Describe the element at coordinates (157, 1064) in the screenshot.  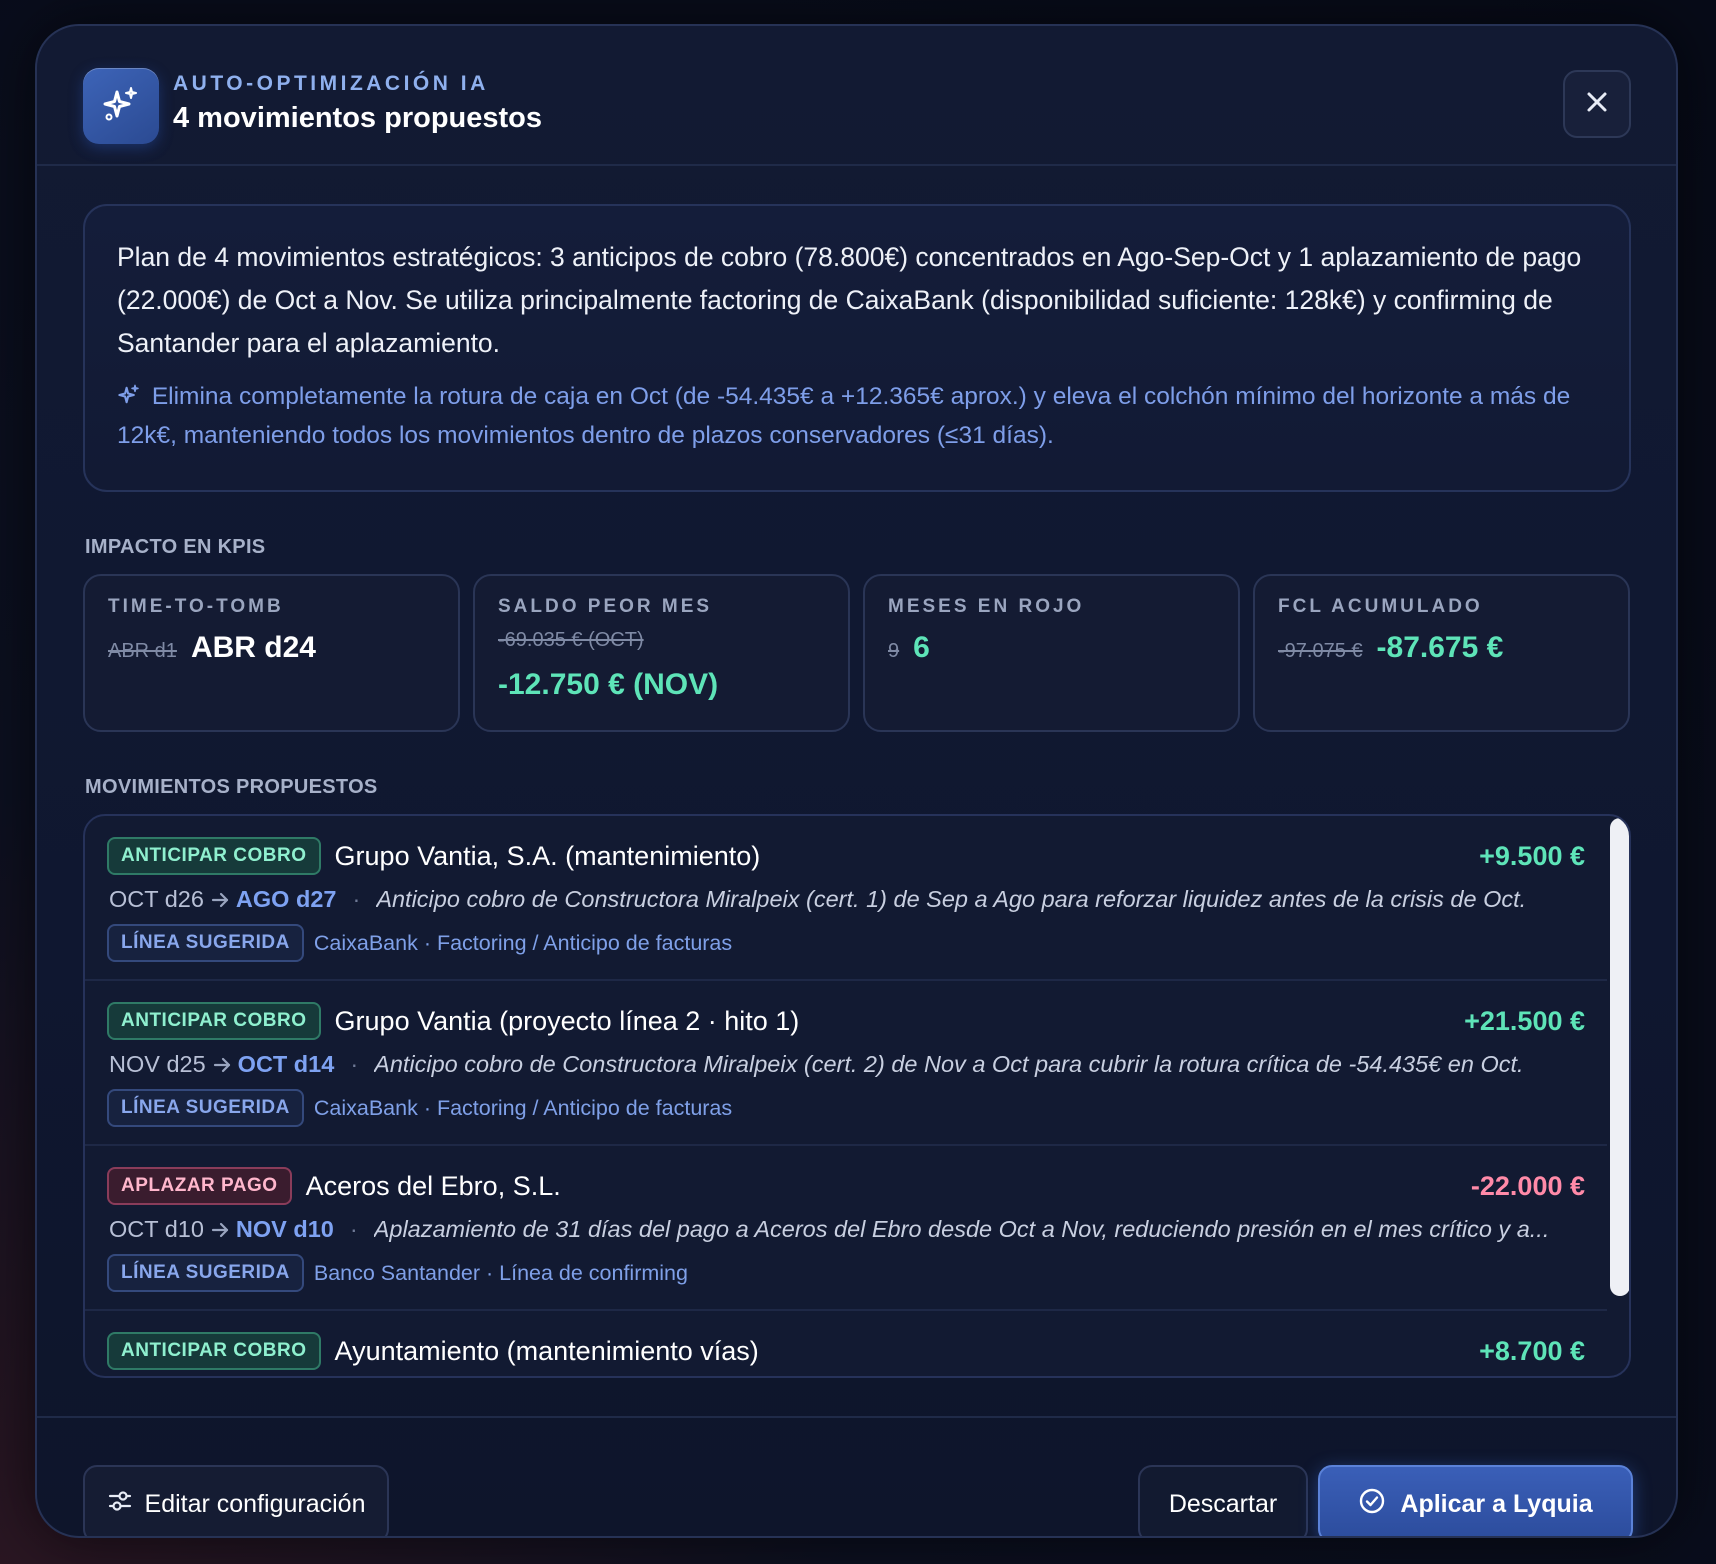
I see `movement-from-date: NOV d25` at that location.